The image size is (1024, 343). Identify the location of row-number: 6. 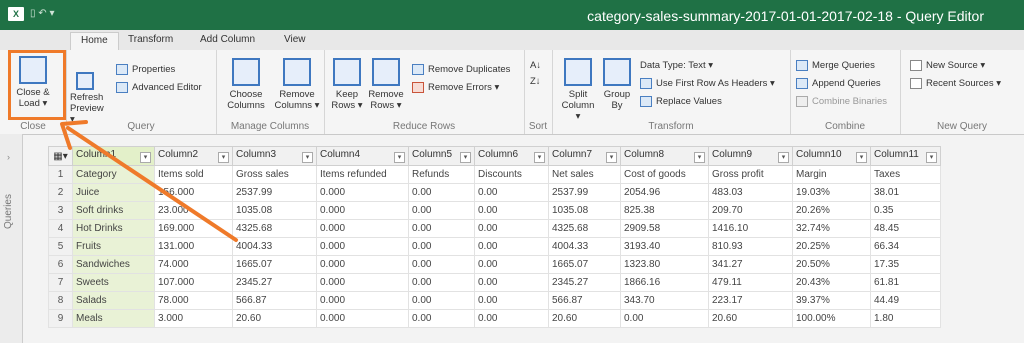
(60, 264).